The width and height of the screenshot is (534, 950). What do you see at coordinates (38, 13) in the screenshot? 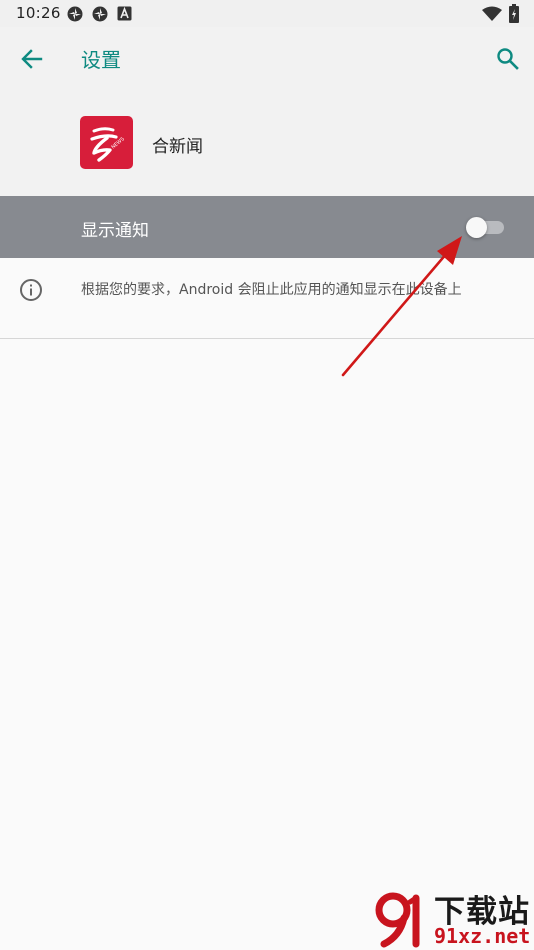
I see `status-time: 10:26` at bounding box center [38, 13].